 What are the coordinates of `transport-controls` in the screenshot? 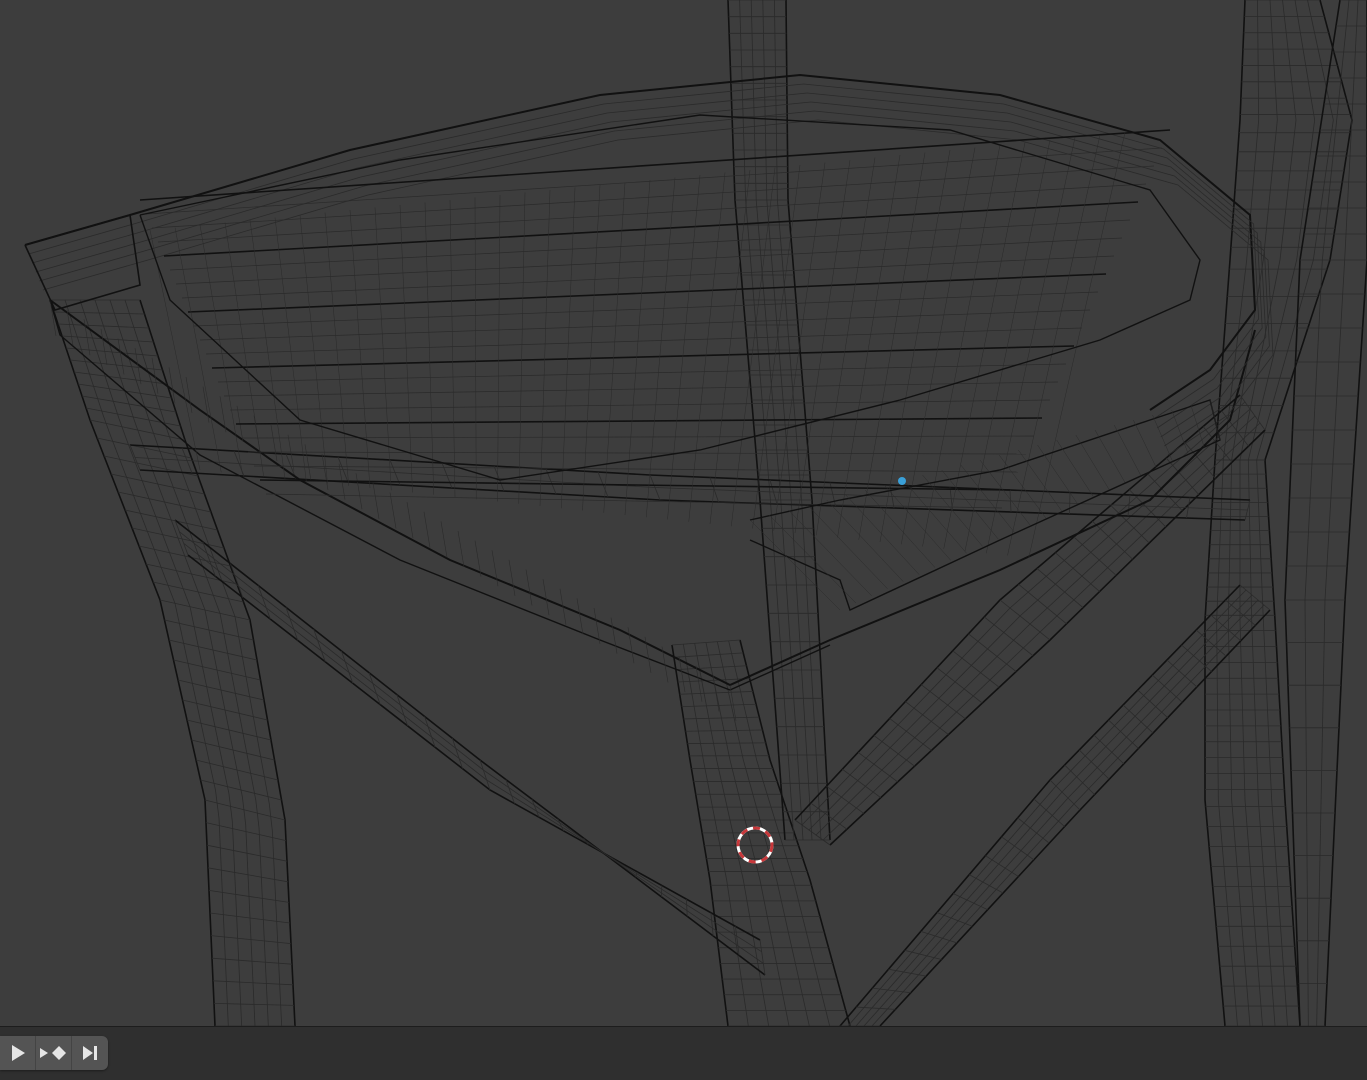 It's located at (54, 1053).